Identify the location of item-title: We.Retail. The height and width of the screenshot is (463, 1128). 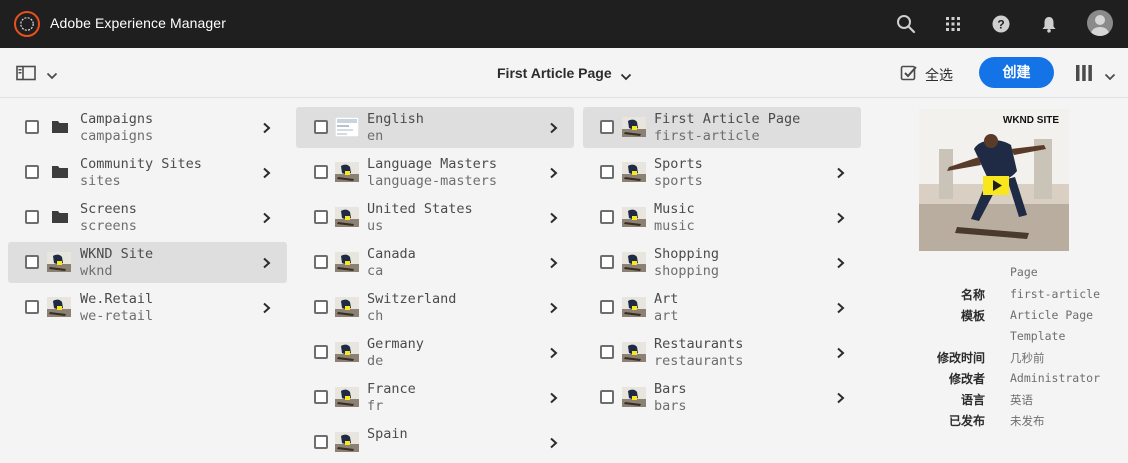
(117, 299).